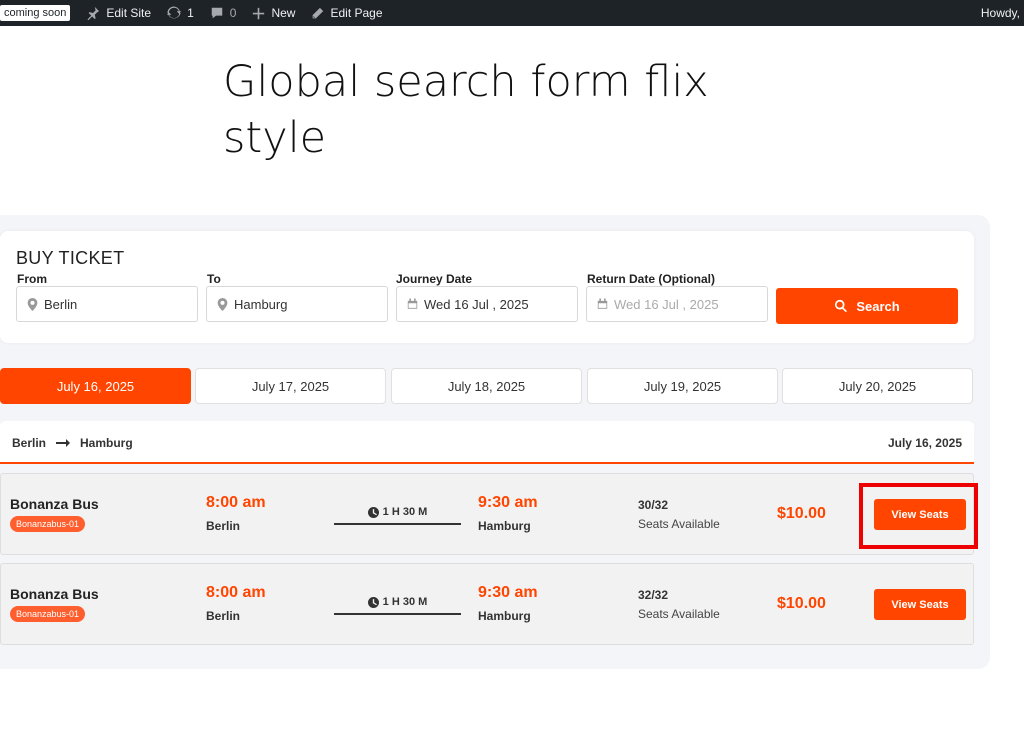 The width and height of the screenshot is (1024, 749). What do you see at coordinates (290, 386) in the screenshot?
I see `date-tab-2: July 17, 2025` at bounding box center [290, 386].